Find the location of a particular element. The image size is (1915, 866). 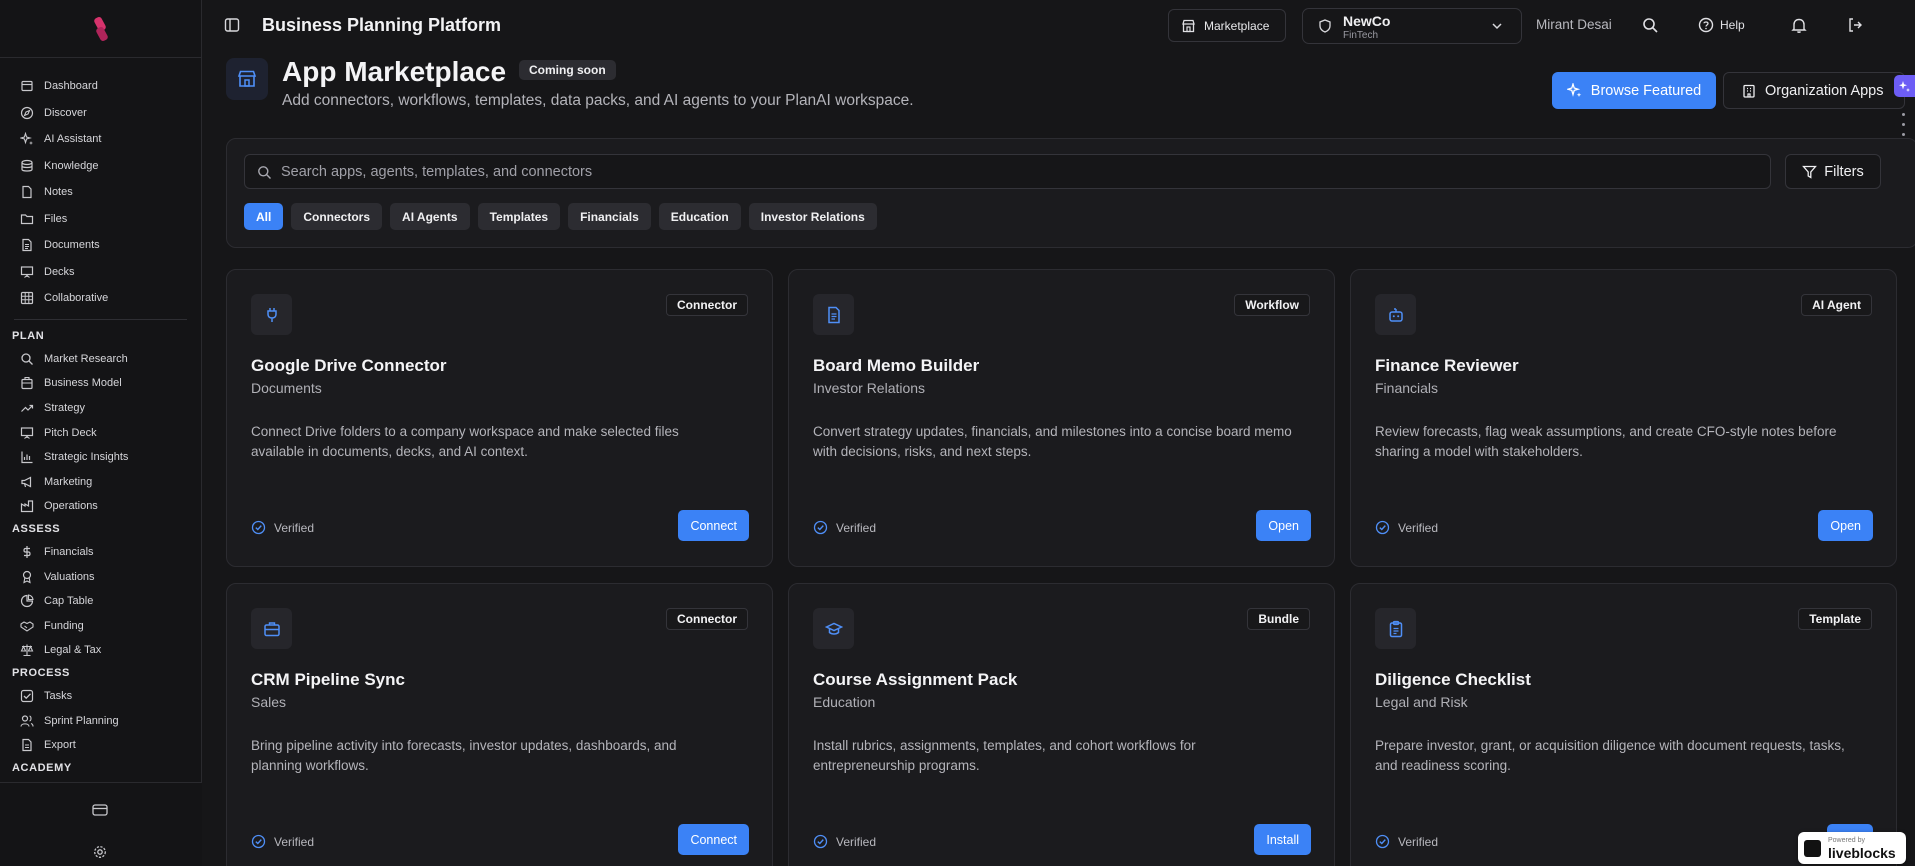

sidebar-item-collaborative: Collaborative is located at coordinates (100, 298).